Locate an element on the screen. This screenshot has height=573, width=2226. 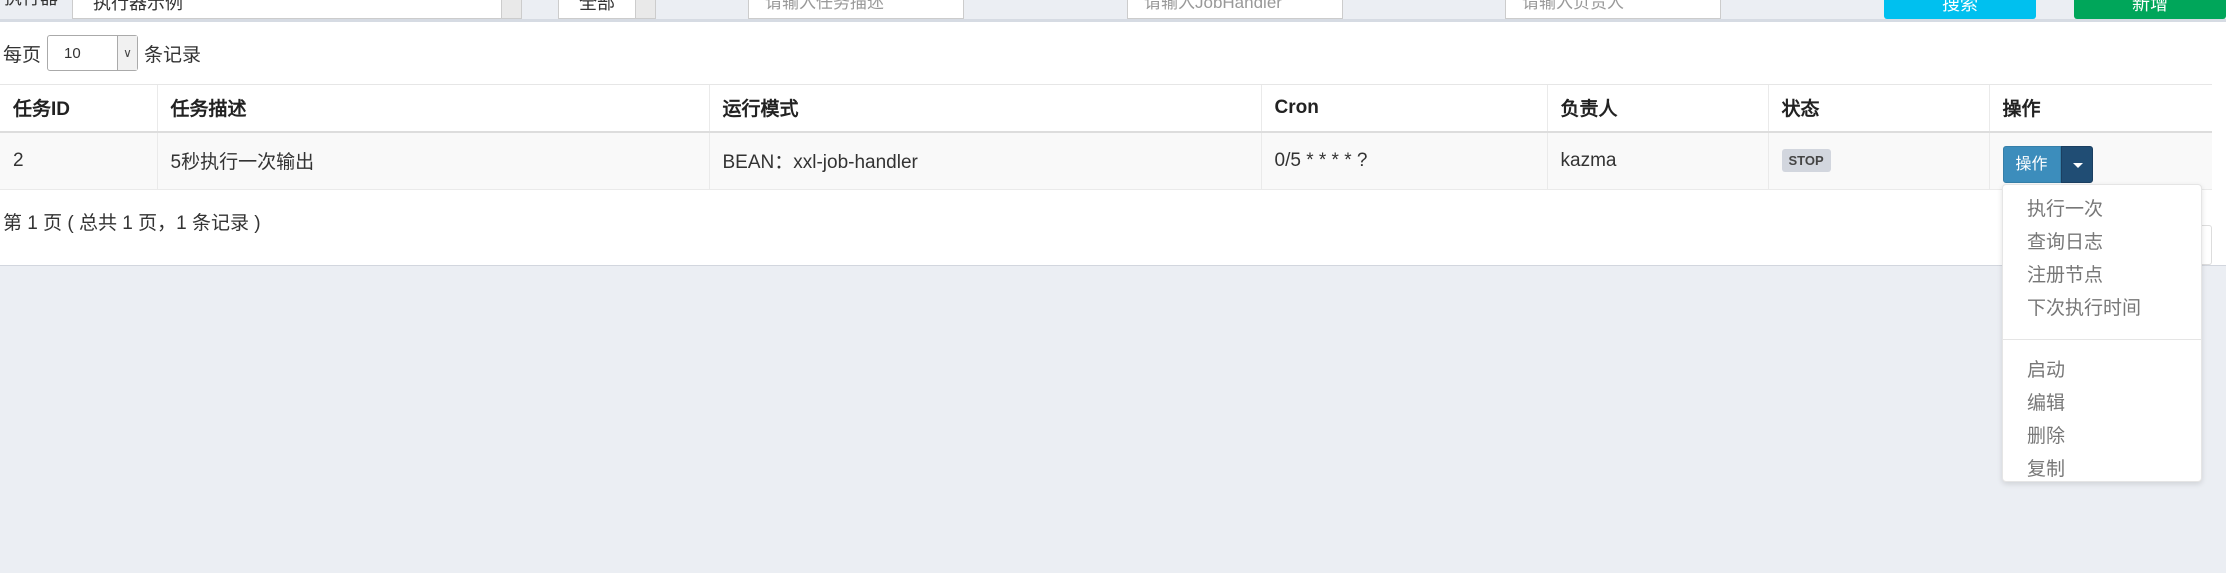
author-input: 请输入负责人 is located at coordinates (1613, 9).